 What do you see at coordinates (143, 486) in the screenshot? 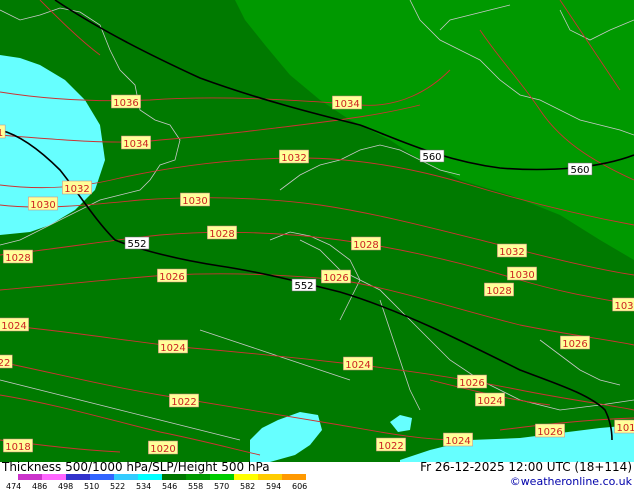
I see `colorbar-tick-label: 534` at bounding box center [143, 486].